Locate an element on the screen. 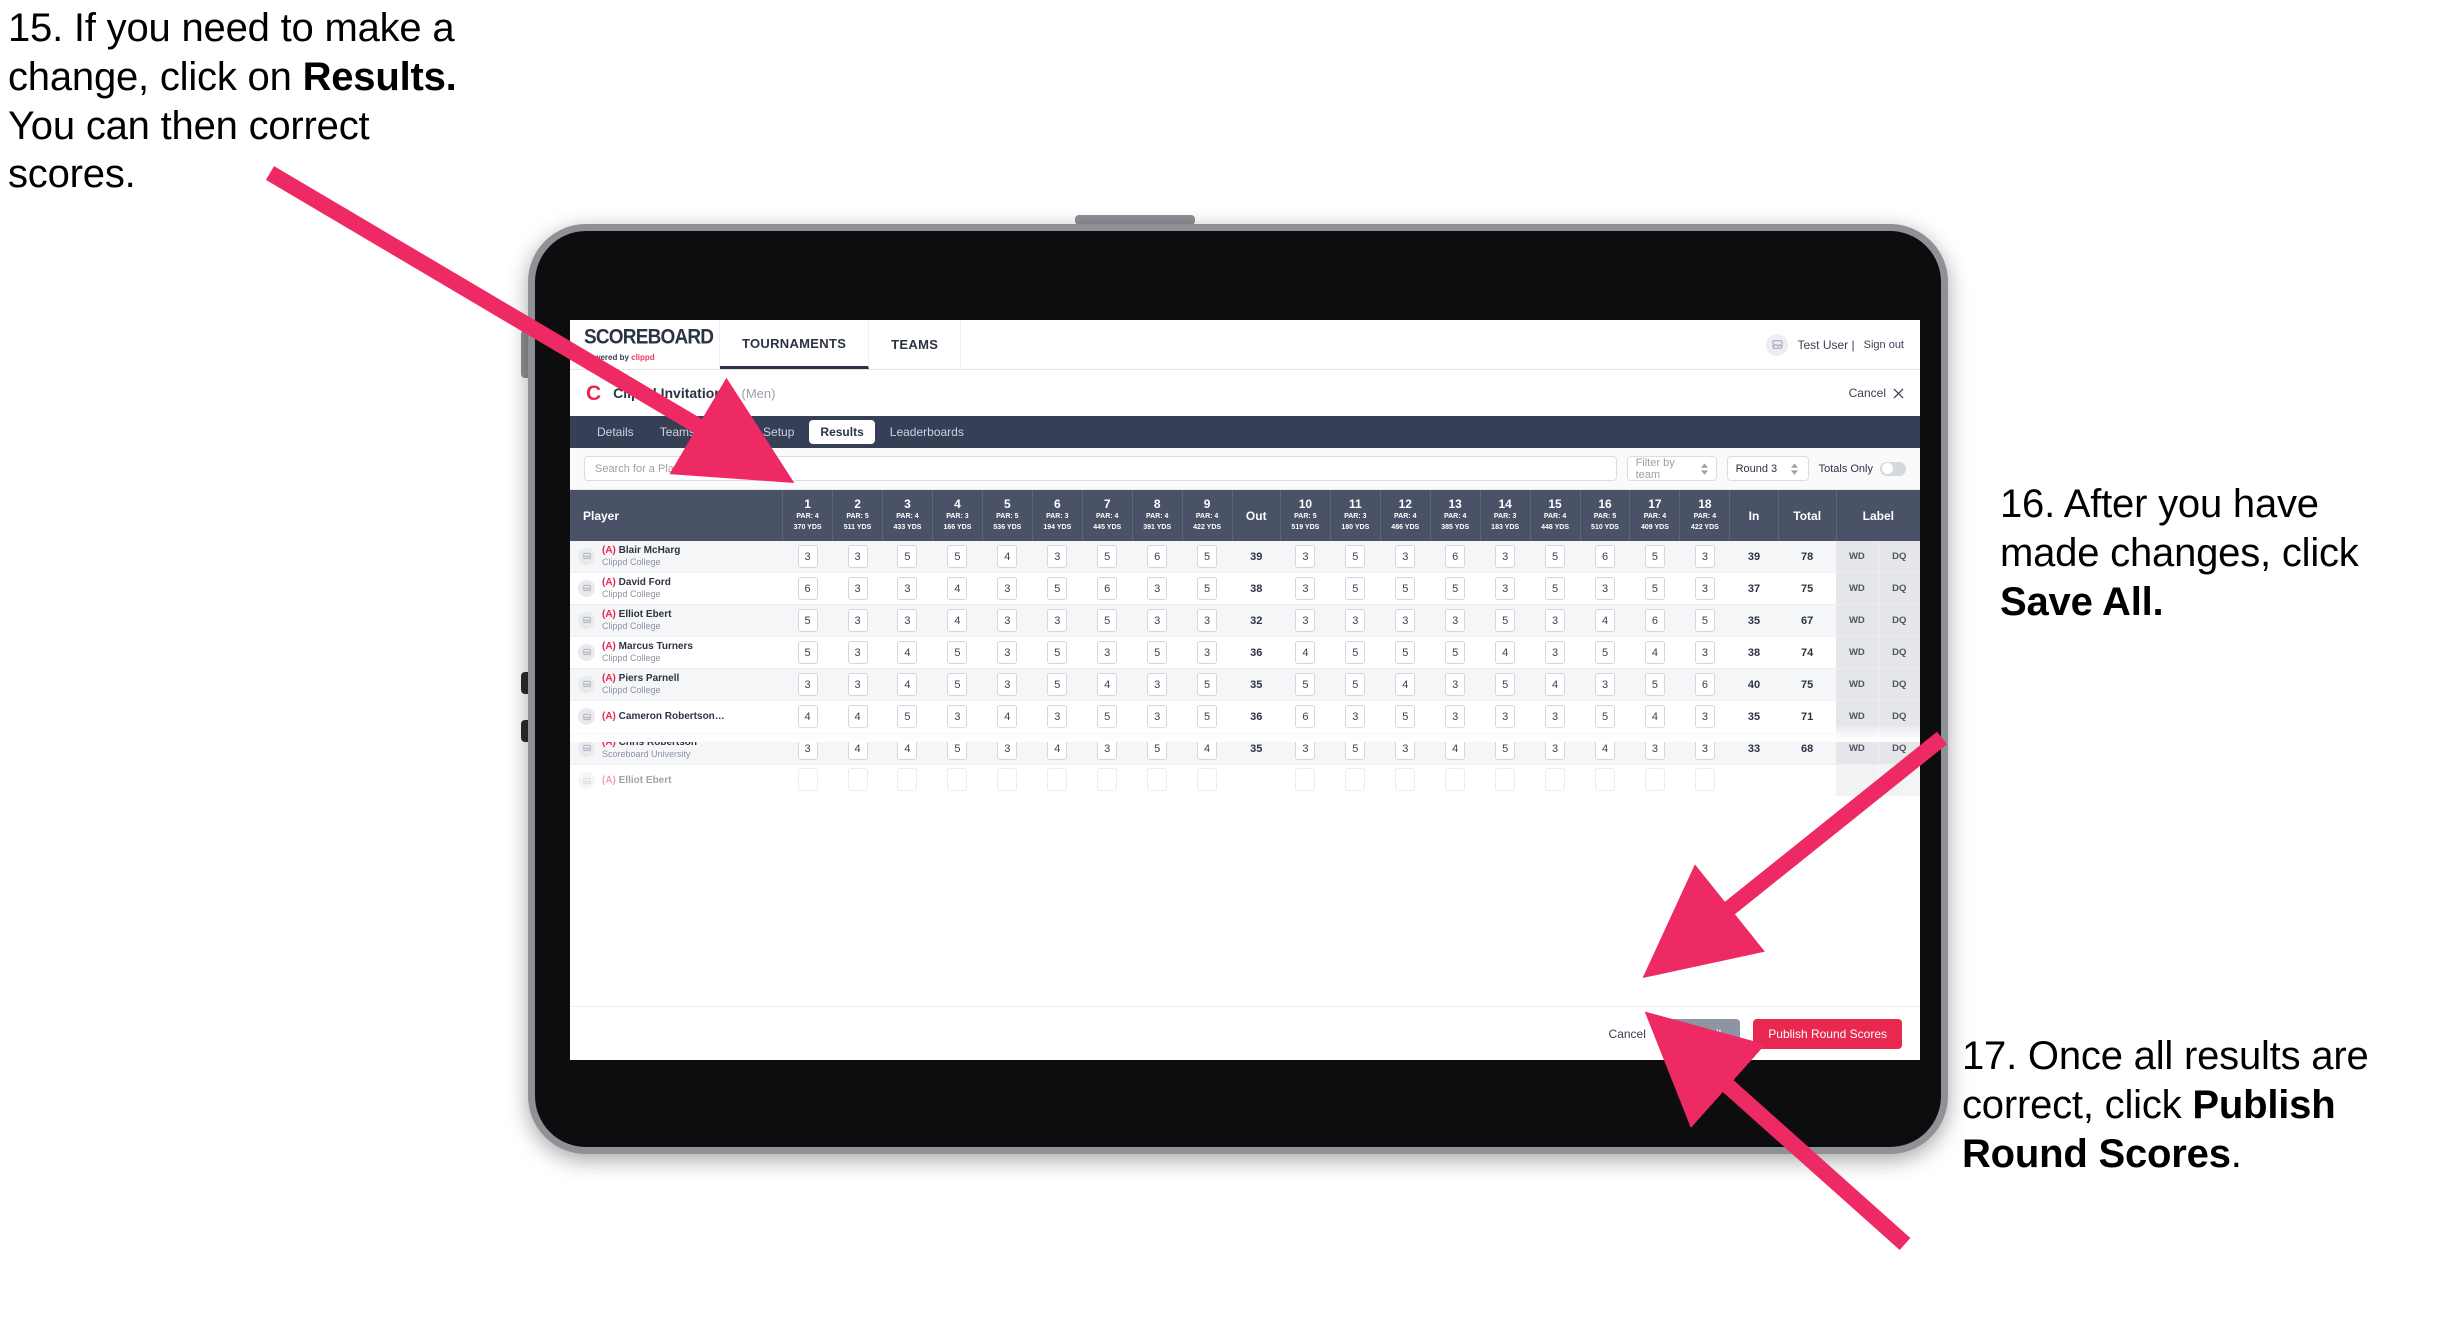 The width and height of the screenshot is (2464, 1326). score-cell-hole-1: 6 is located at coordinates (807, 588).